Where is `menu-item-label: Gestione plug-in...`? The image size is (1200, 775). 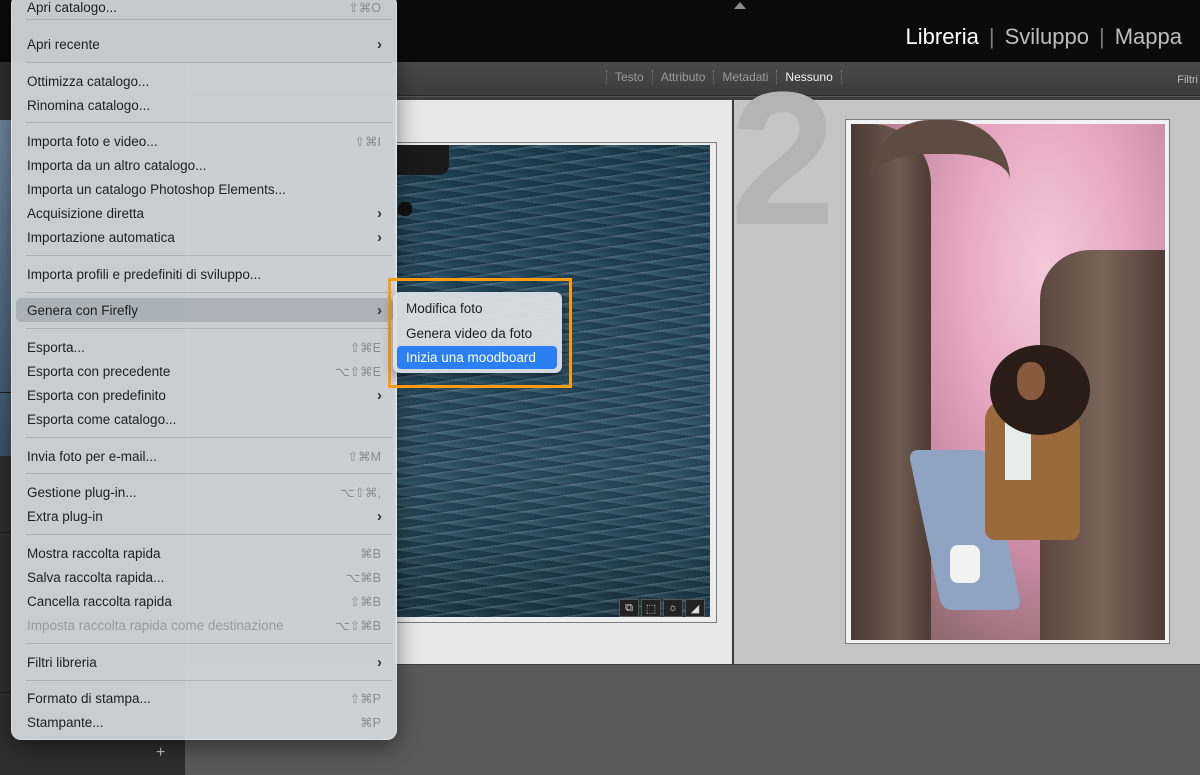 menu-item-label: Gestione plug-in... is located at coordinates (82, 492).